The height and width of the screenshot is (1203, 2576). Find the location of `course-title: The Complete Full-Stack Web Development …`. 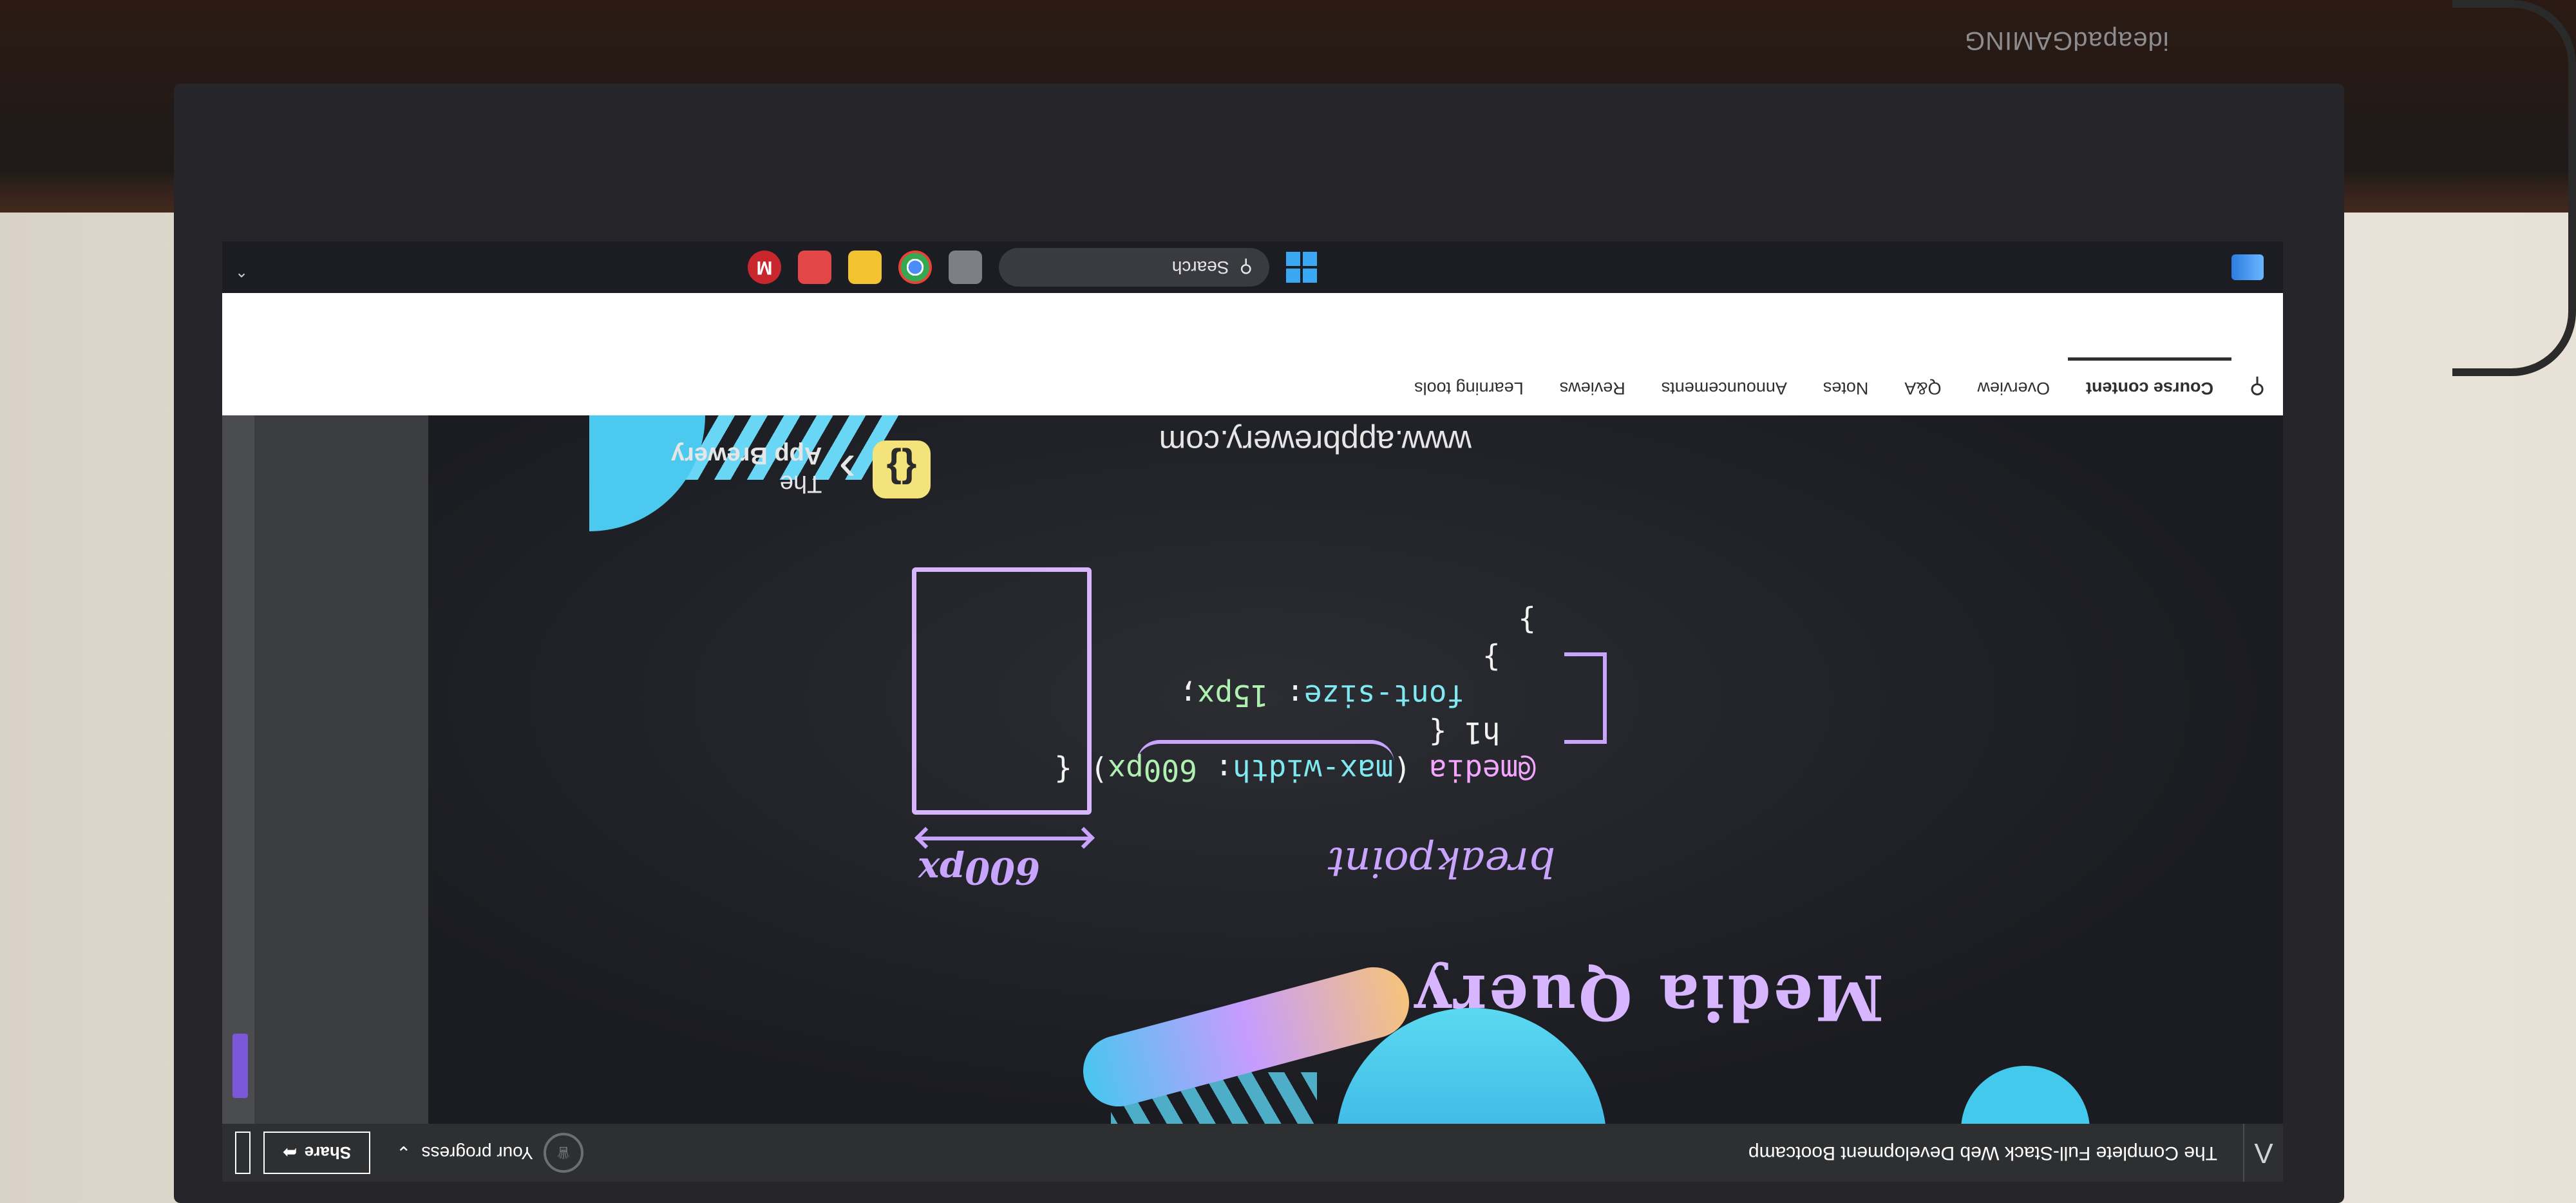

course-title: The Complete Full-Stack Web Development … is located at coordinates (1983, 1153).